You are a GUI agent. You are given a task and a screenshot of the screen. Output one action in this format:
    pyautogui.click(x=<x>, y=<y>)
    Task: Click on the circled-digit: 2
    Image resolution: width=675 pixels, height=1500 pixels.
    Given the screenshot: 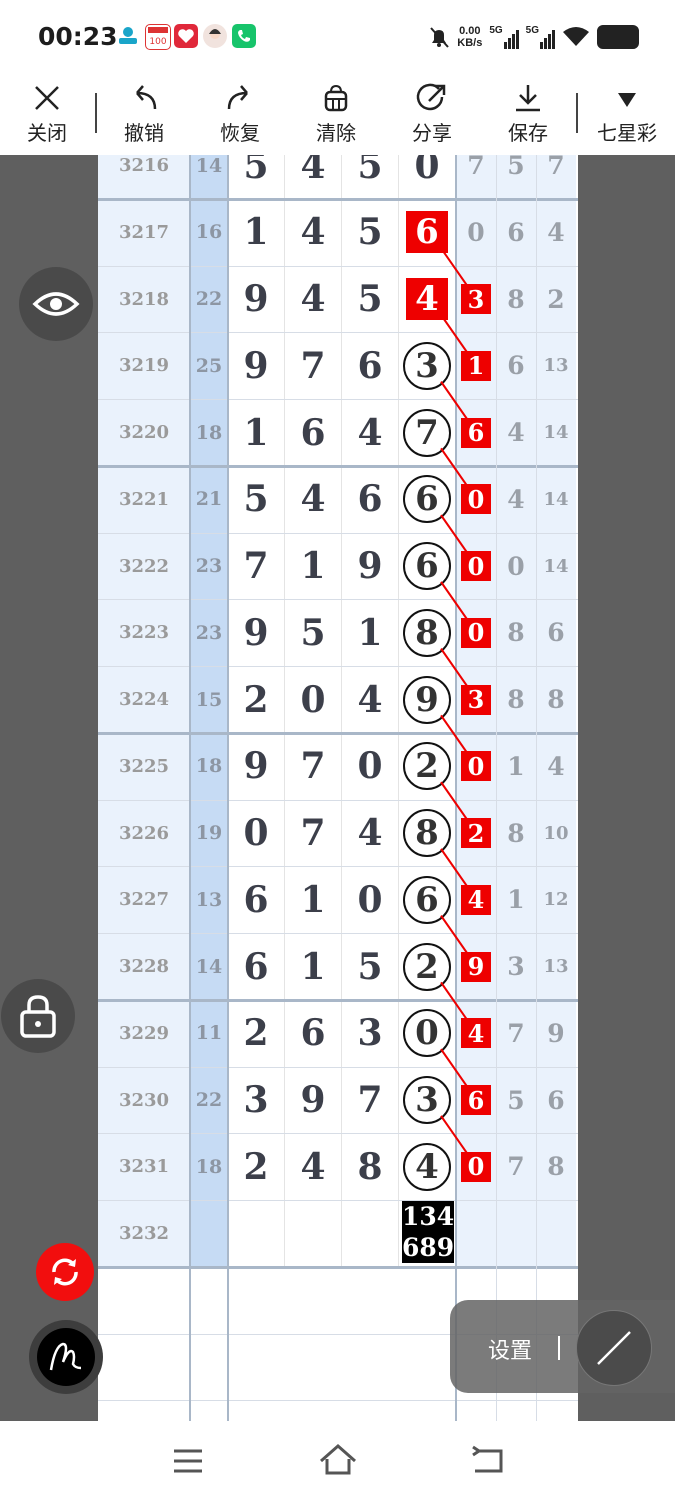 What is the action you would take?
    pyautogui.click(x=427, y=766)
    